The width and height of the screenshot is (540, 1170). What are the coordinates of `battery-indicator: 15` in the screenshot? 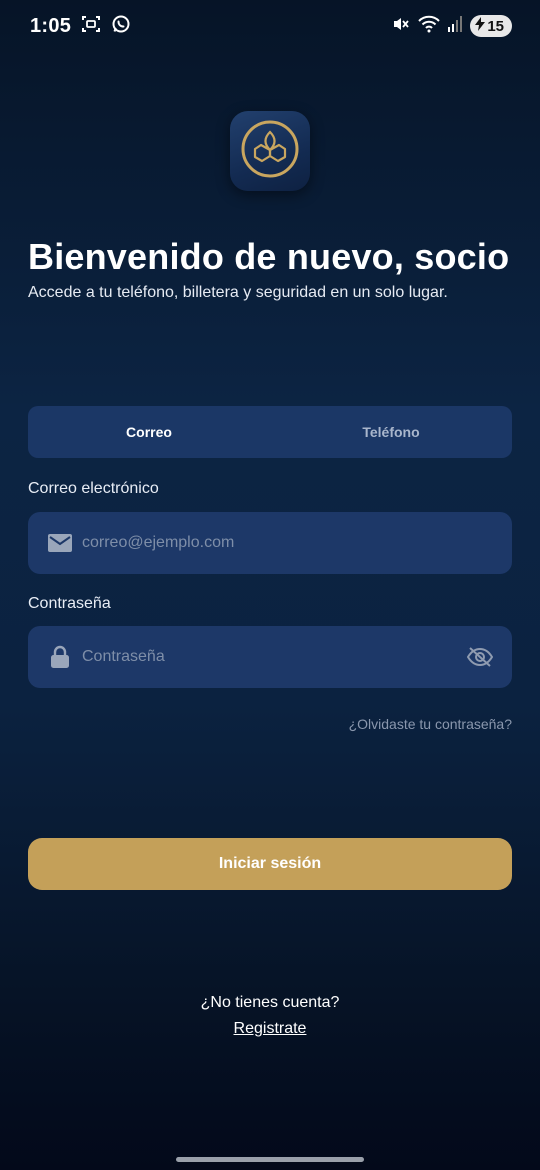 It's located at (491, 26).